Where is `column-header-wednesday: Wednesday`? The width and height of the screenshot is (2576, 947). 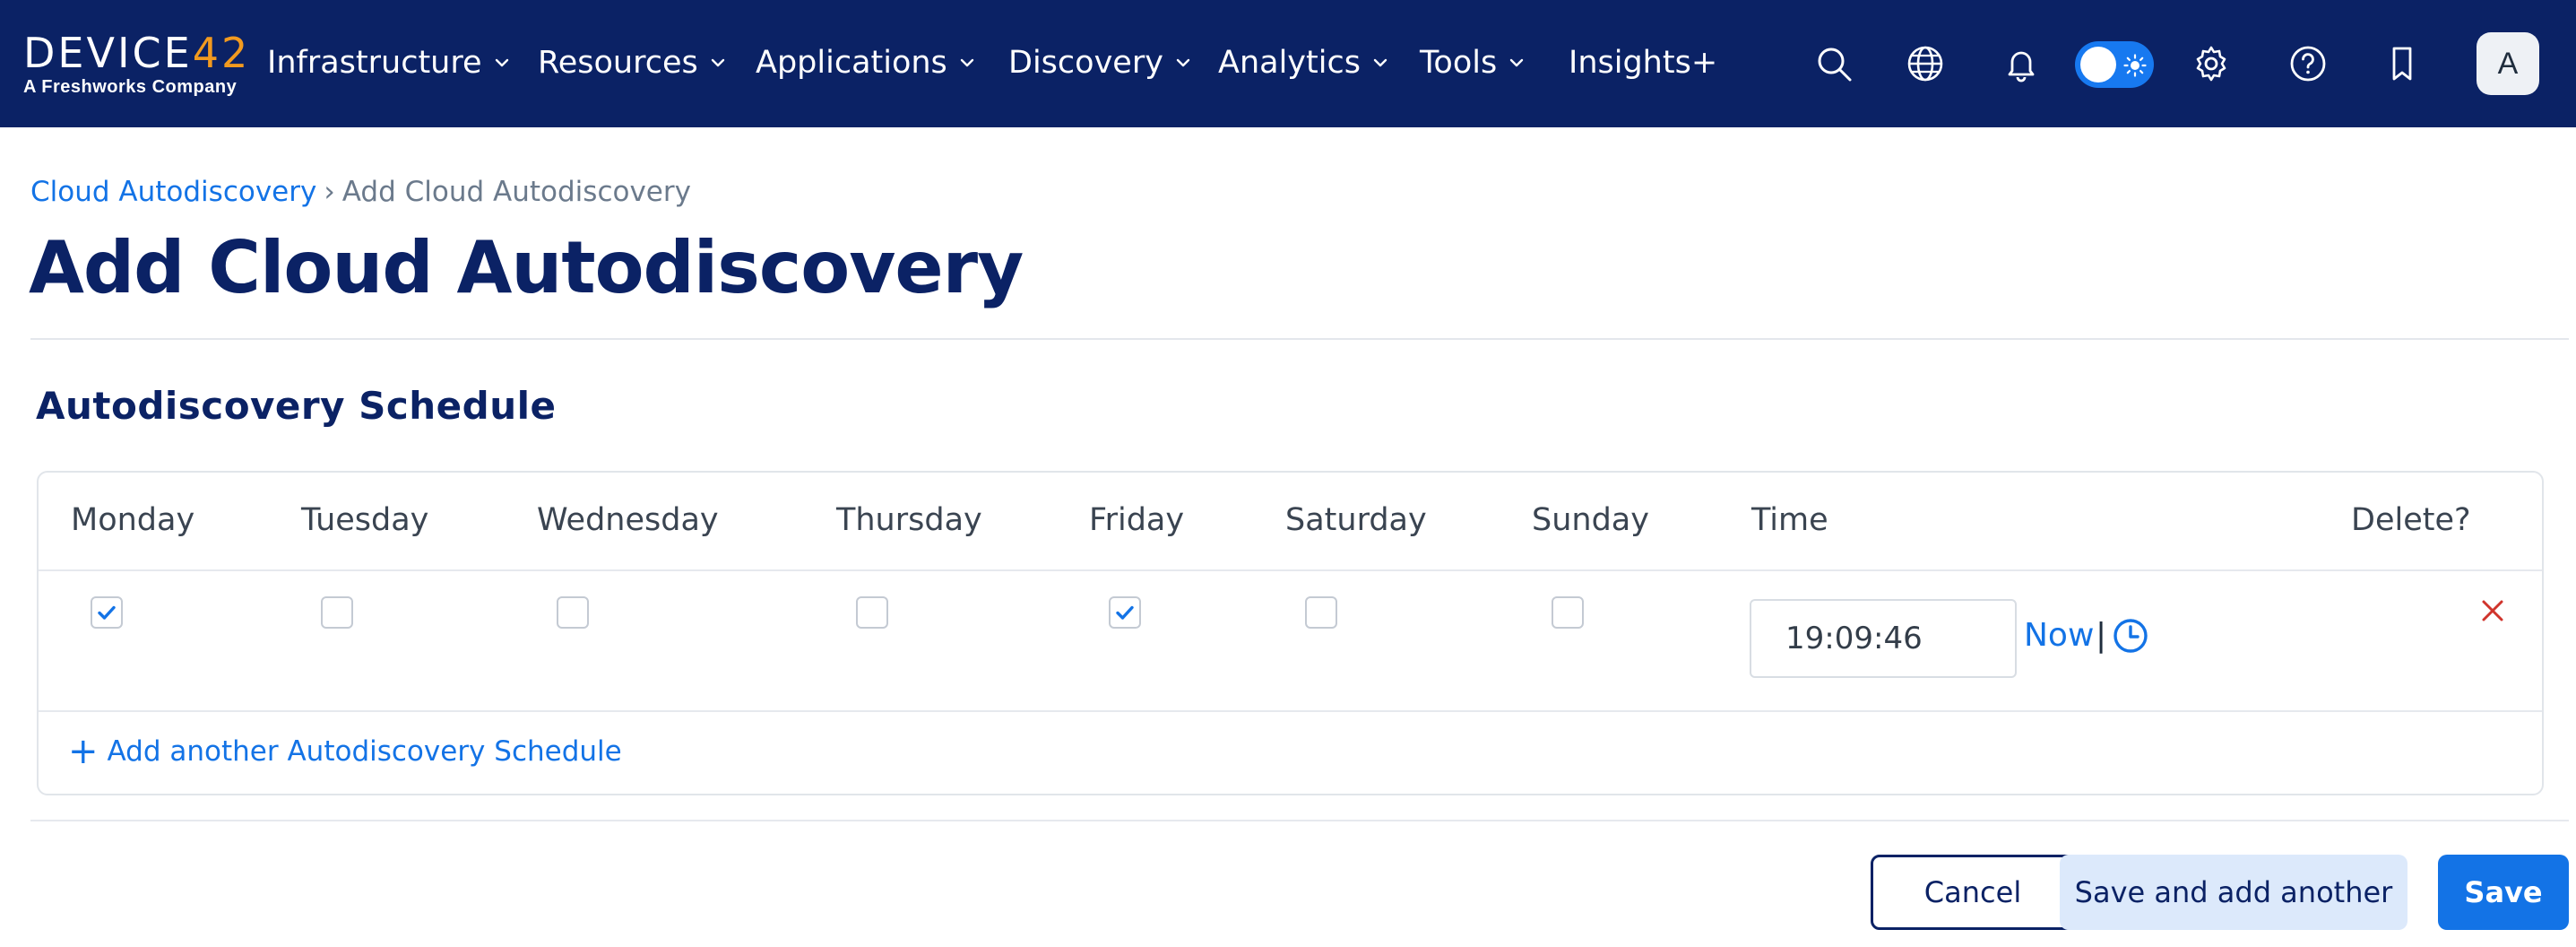 column-header-wednesday: Wednesday is located at coordinates (628, 520).